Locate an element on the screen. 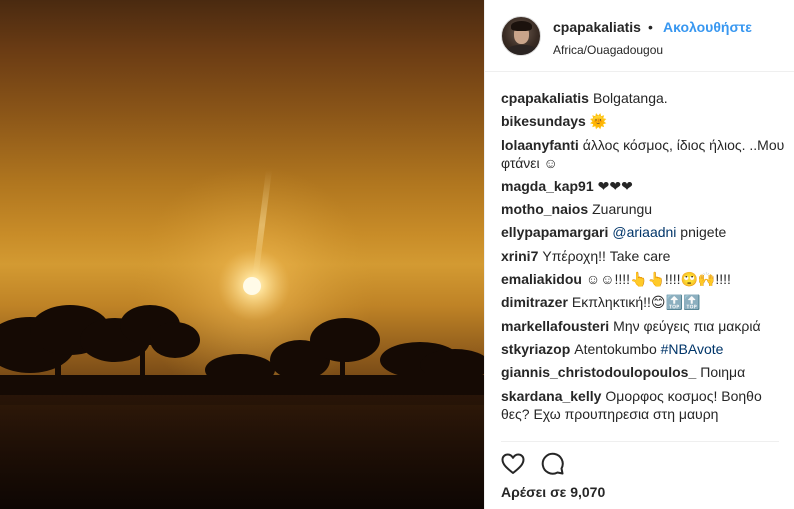  comment-item: motho_naios Zuarungu is located at coordinates (643, 209).